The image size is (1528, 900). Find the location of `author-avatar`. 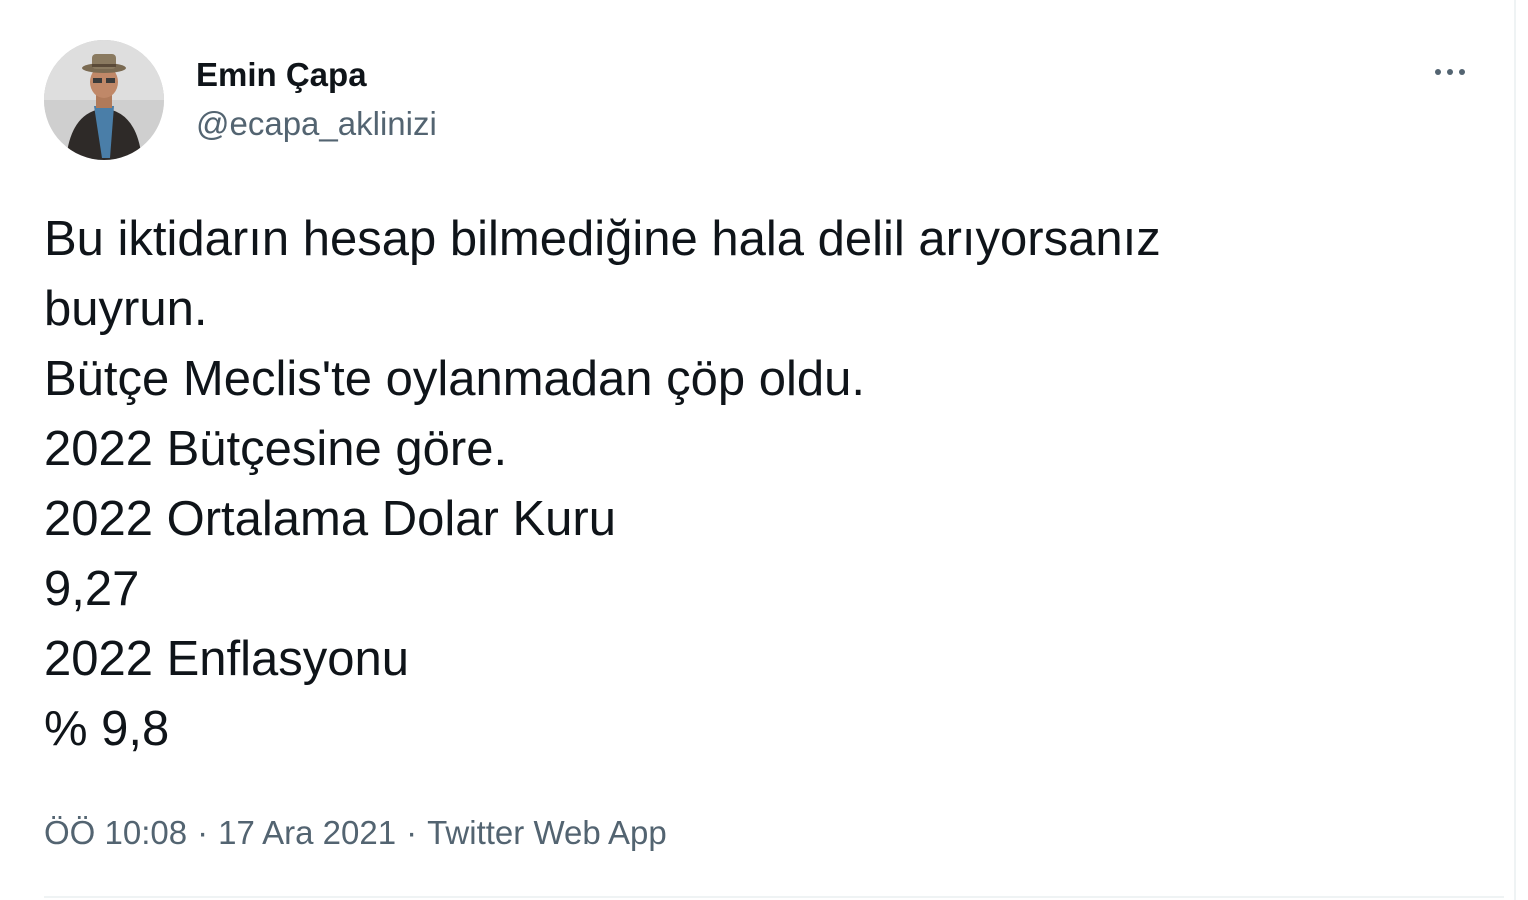

author-avatar is located at coordinates (104, 100).